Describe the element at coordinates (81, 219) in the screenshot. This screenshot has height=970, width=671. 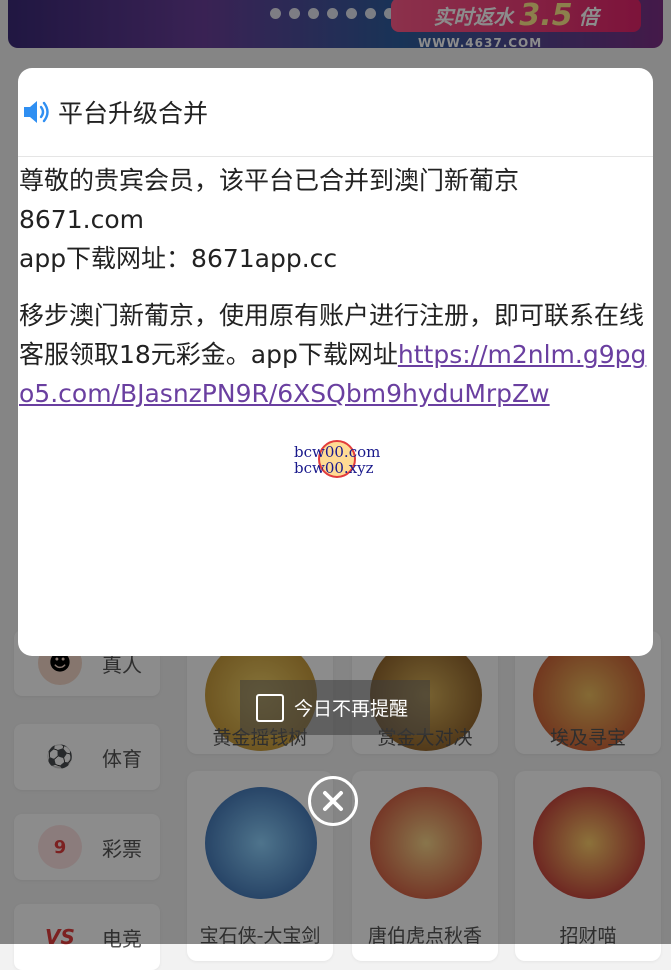
I see `notice-domain: 8671.com` at that location.